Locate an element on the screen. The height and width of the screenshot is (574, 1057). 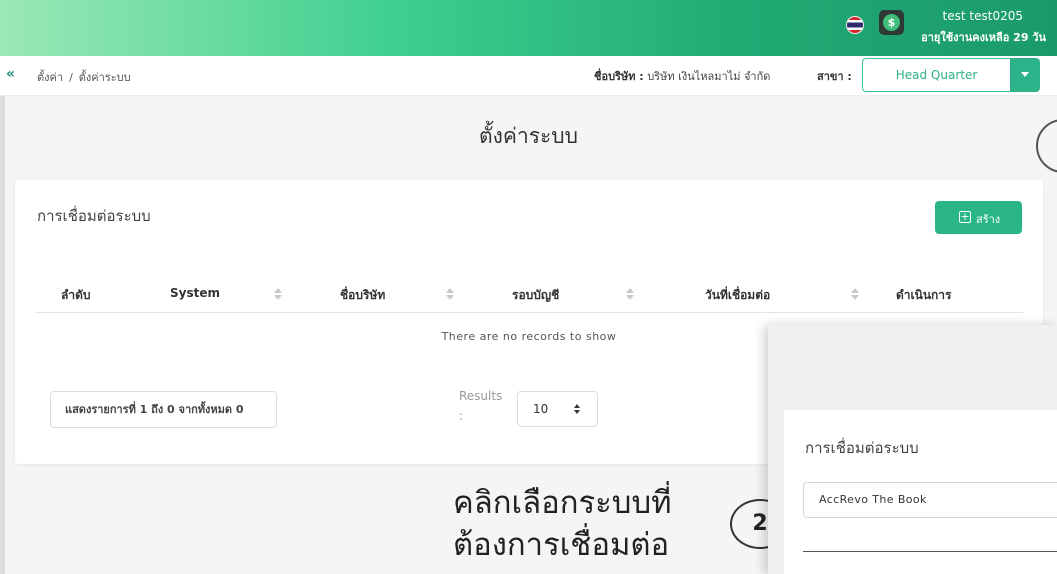
collapse-sidebar-icon: « is located at coordinates (10, 74).